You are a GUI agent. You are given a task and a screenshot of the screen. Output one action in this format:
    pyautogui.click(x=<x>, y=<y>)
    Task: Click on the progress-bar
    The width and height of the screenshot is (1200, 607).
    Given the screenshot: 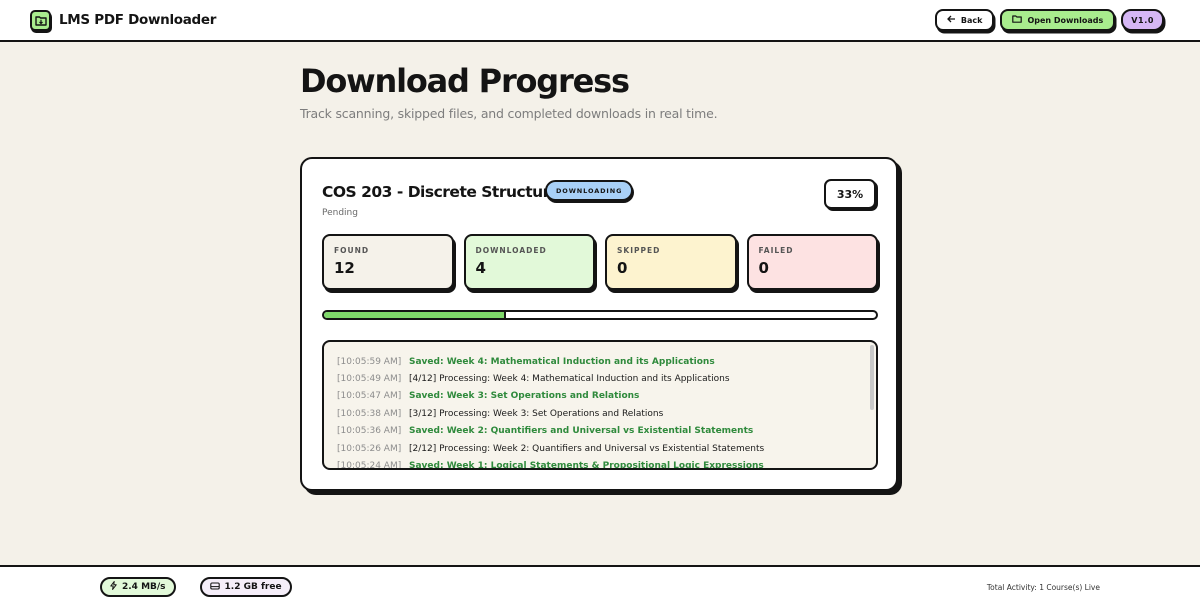 What is the action you would take?
    pyautogui.click(x=600, y=315)
    